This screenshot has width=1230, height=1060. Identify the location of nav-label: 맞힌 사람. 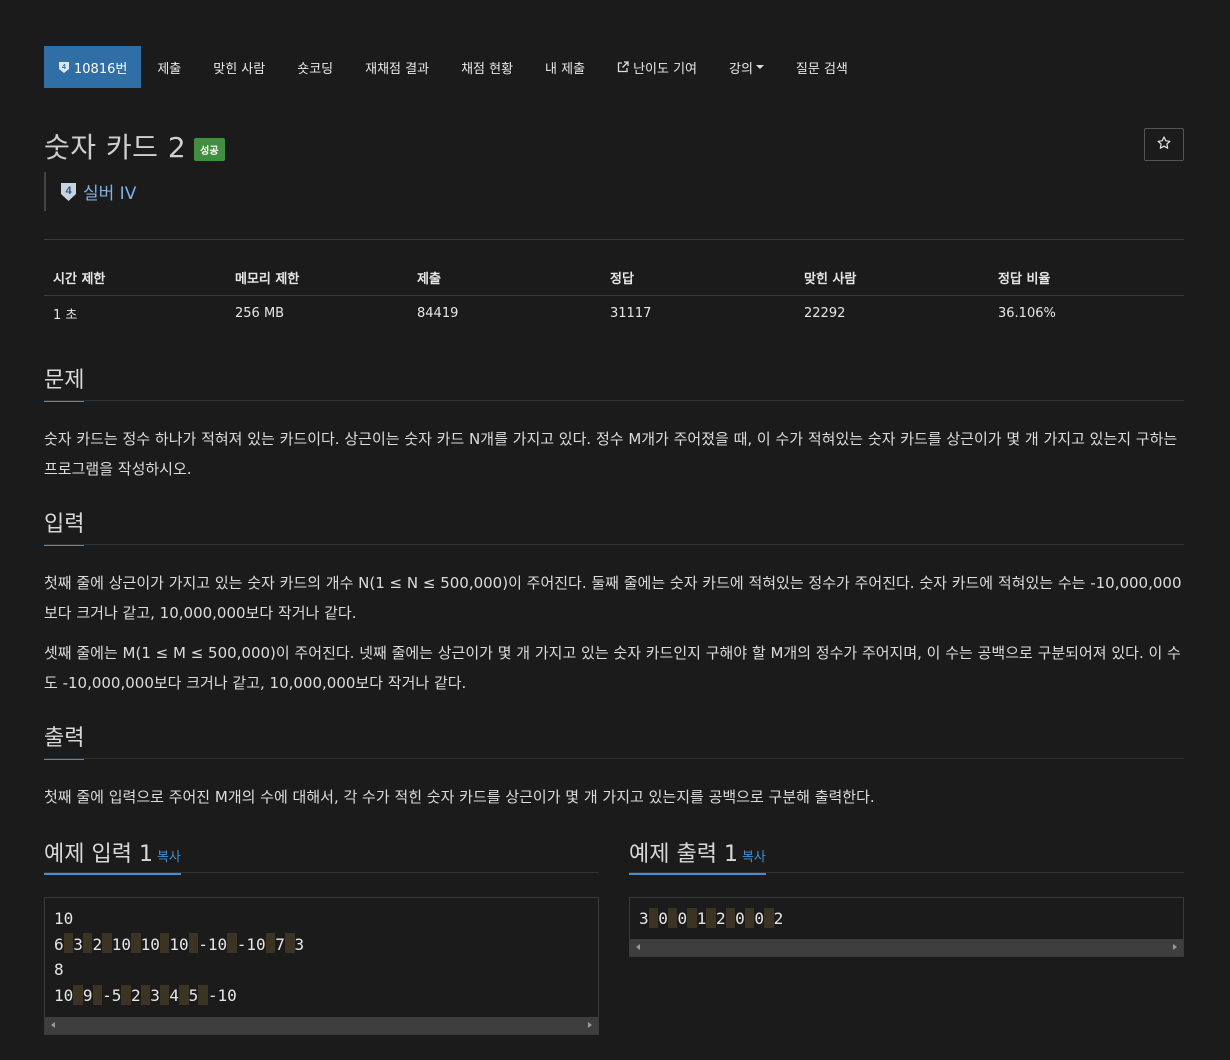
(239, 69).